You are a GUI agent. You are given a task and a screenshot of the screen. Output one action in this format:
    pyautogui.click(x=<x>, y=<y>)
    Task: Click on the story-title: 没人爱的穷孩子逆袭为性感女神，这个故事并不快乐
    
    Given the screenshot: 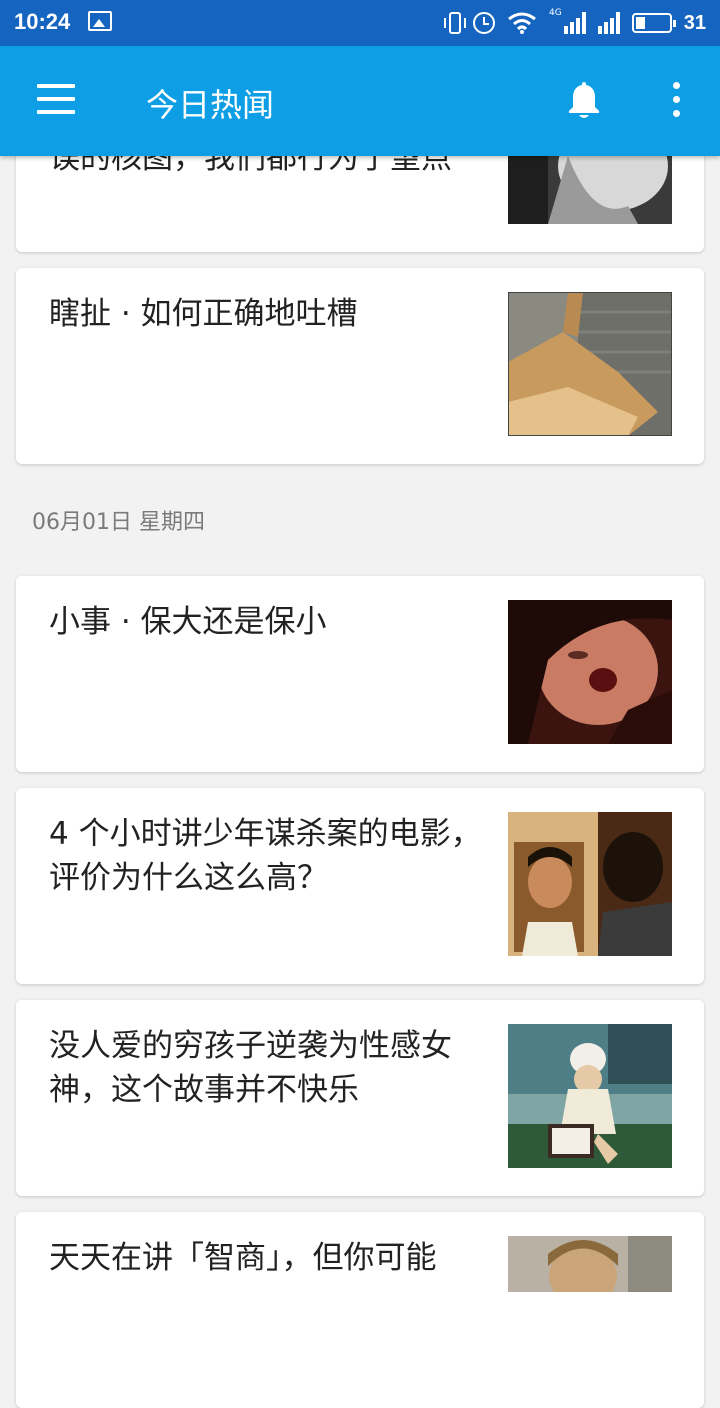 What is the action you would take?
    pyautogui.click(x=250, y=1068)
    